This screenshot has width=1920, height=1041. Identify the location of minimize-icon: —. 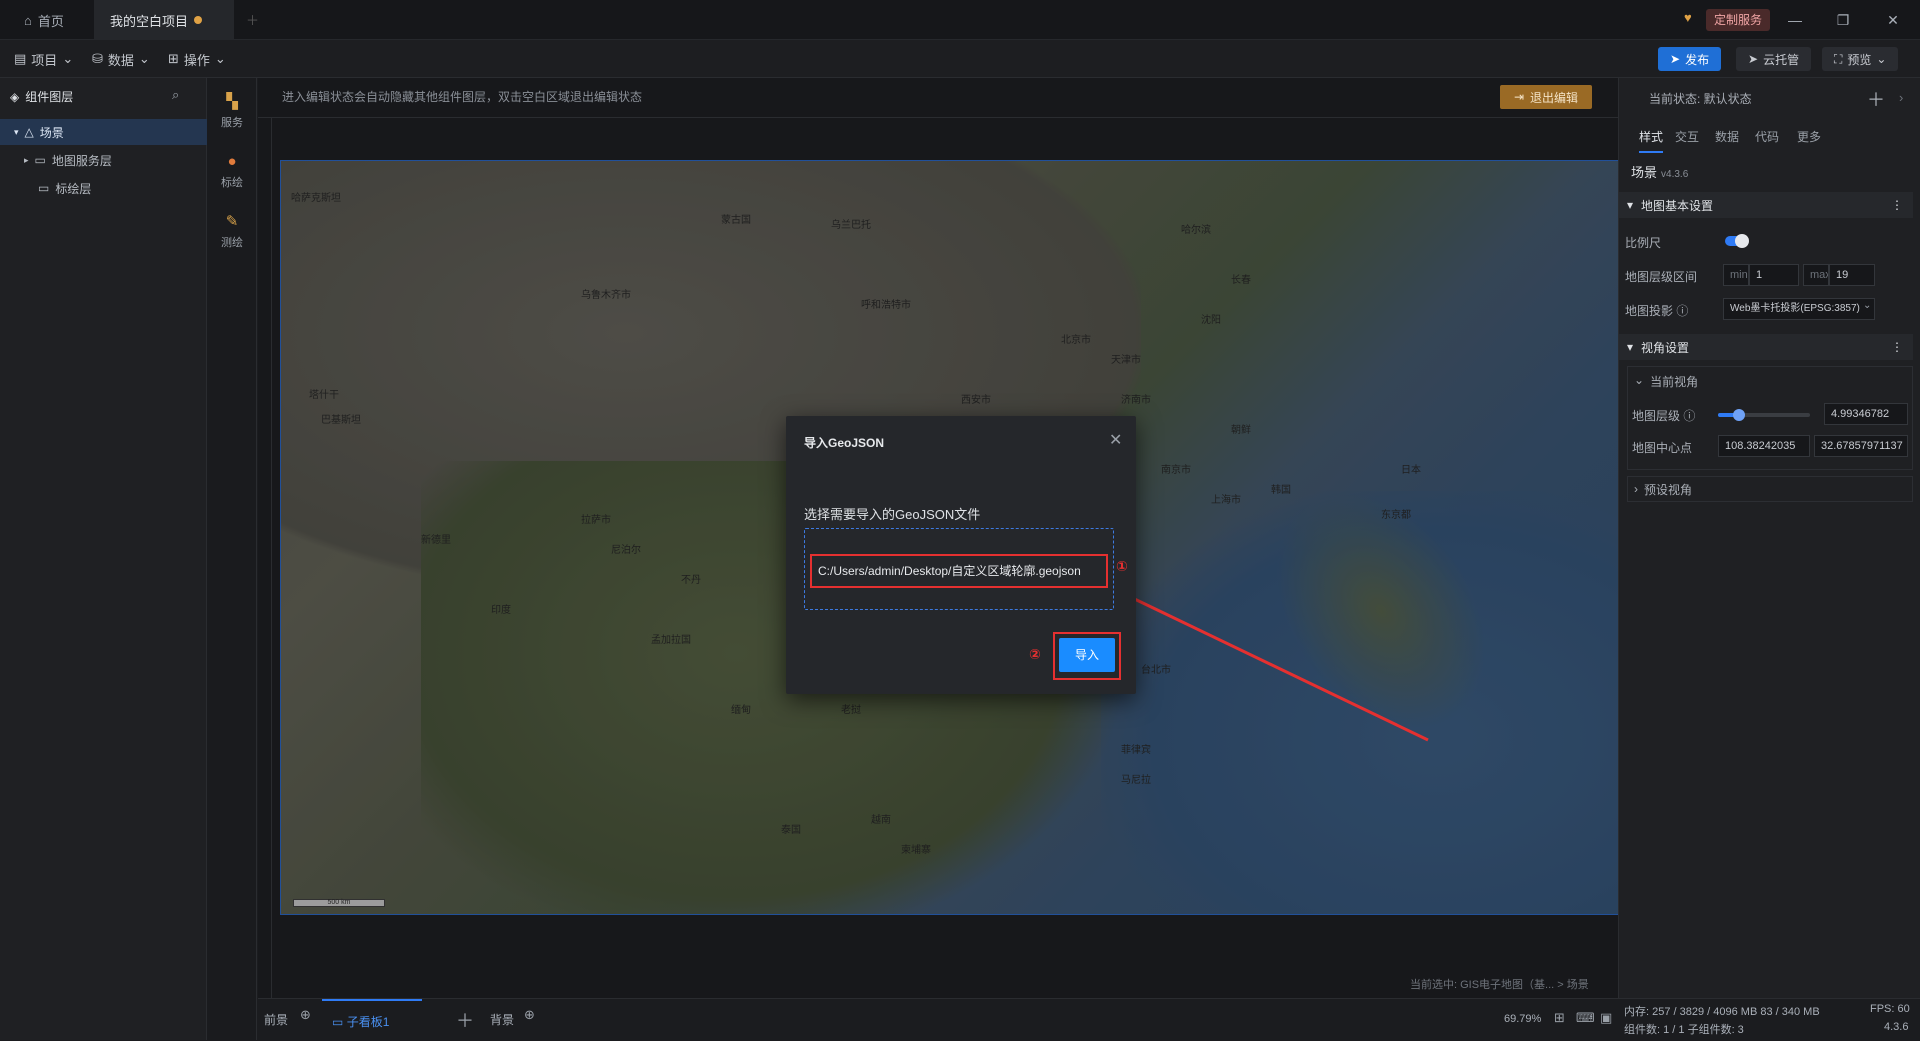
(1795, 20).